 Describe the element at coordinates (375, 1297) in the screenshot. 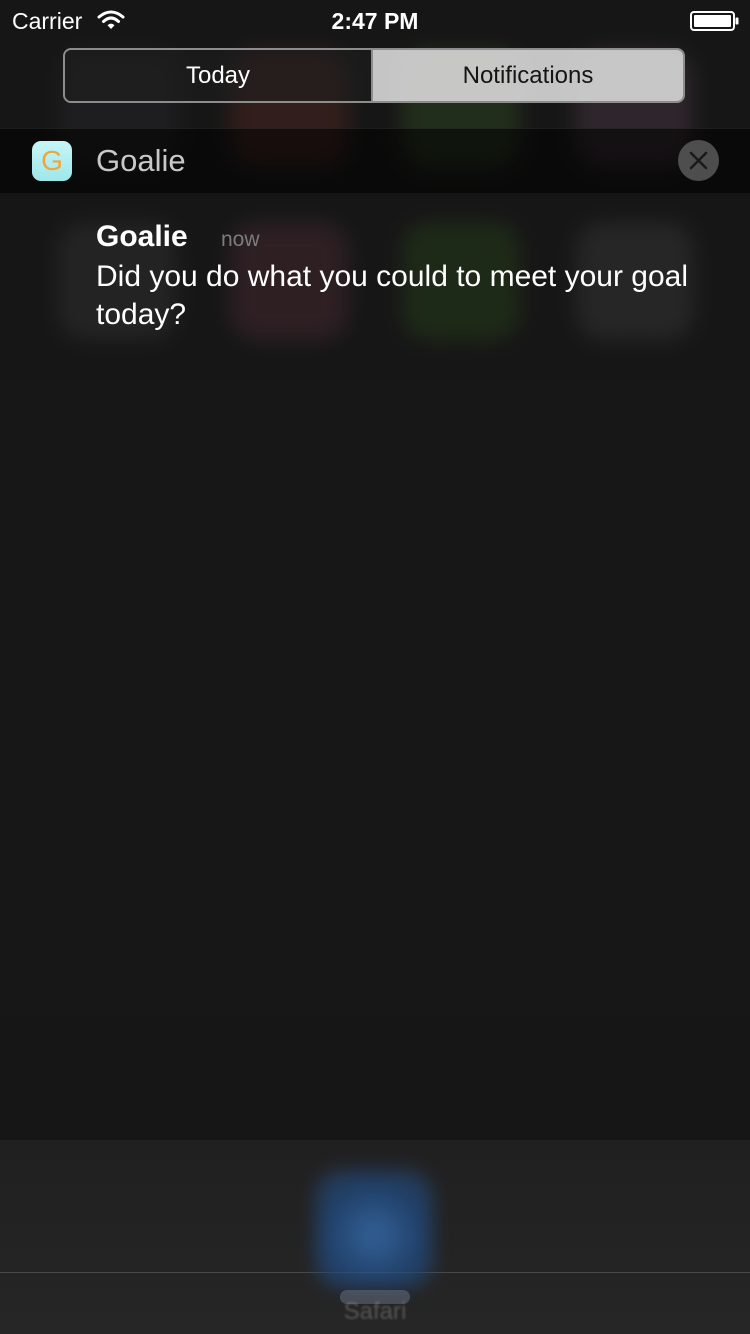

I see `grabber-handle` at that location.